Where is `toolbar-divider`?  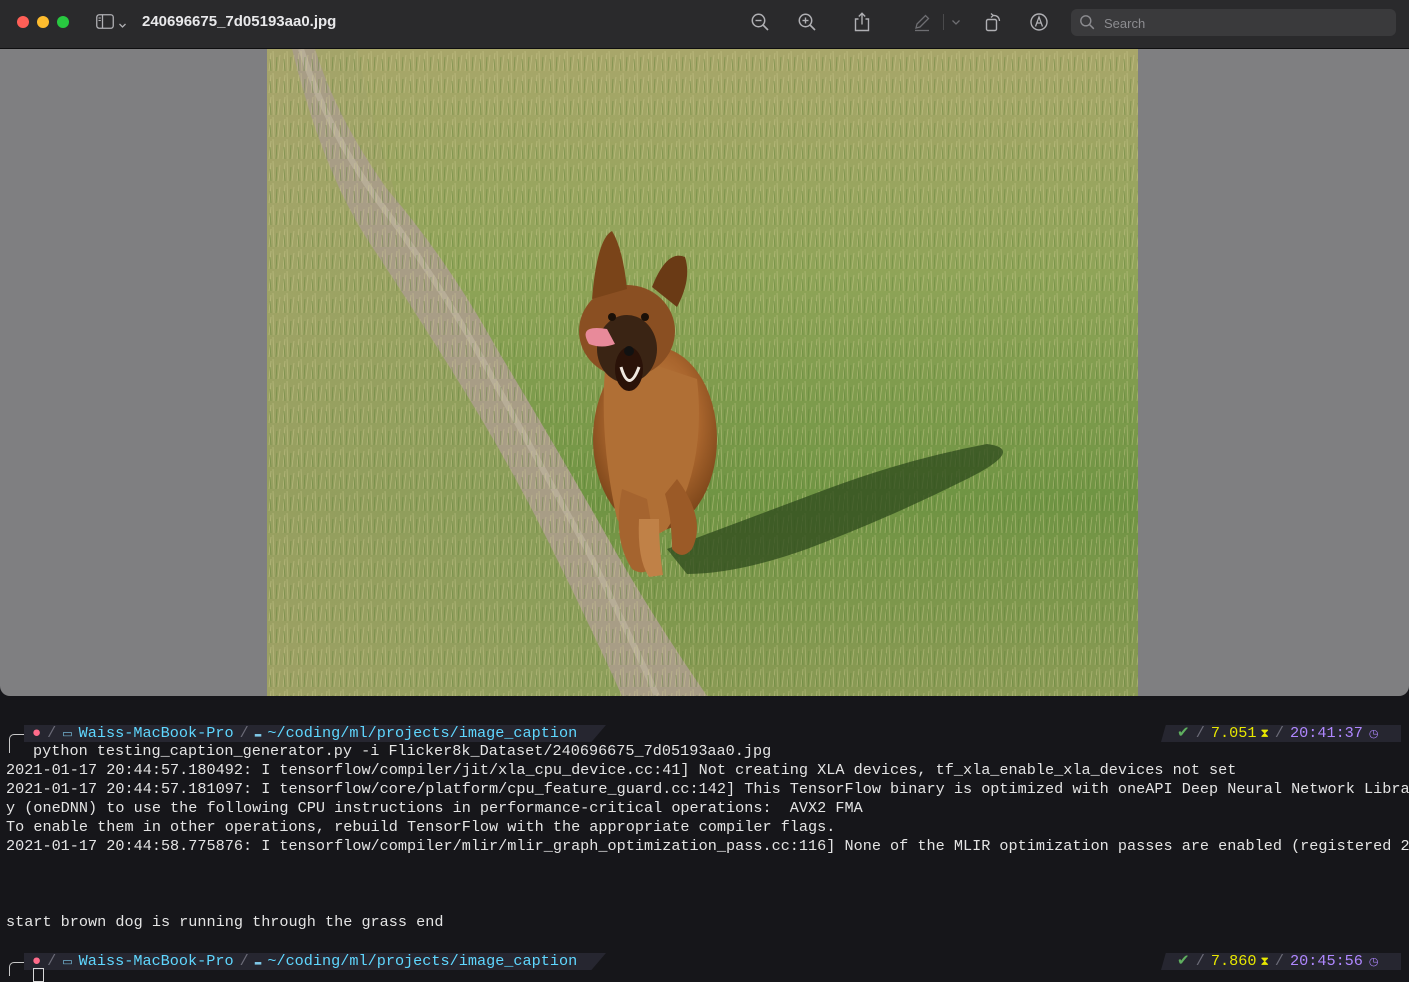 toolbar-divider is located at coordinates (943, 22).